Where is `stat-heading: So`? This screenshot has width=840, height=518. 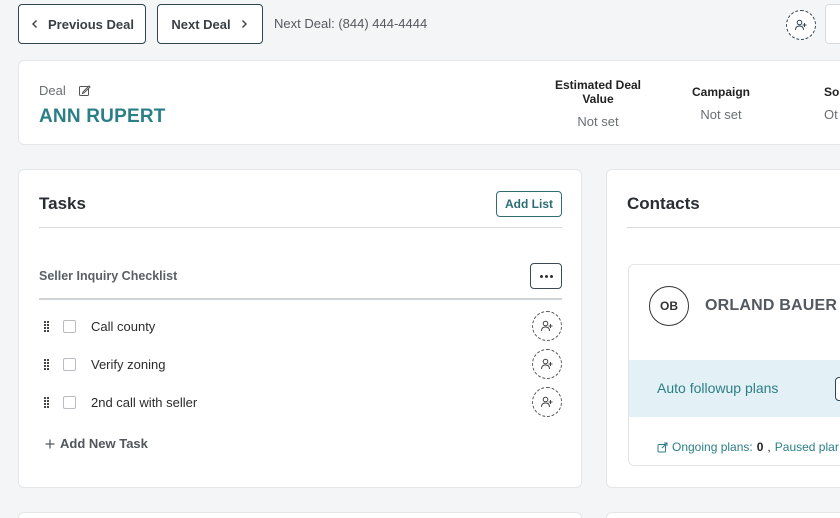
stat-heading: So is located at coordinates (832, 92).